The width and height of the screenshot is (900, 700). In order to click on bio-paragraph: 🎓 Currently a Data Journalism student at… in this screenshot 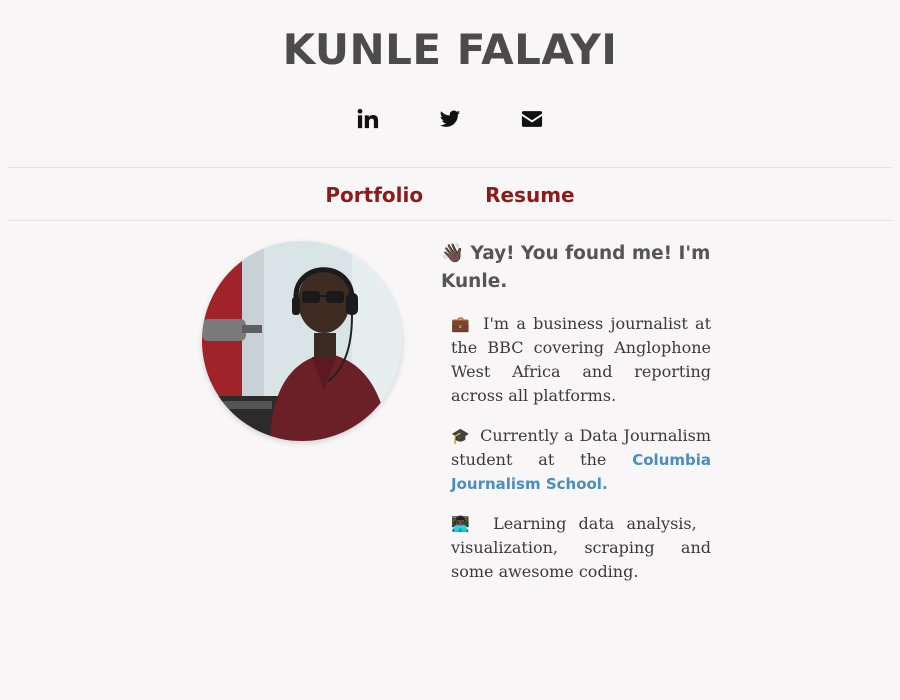, I will do `click(581, 460)`.